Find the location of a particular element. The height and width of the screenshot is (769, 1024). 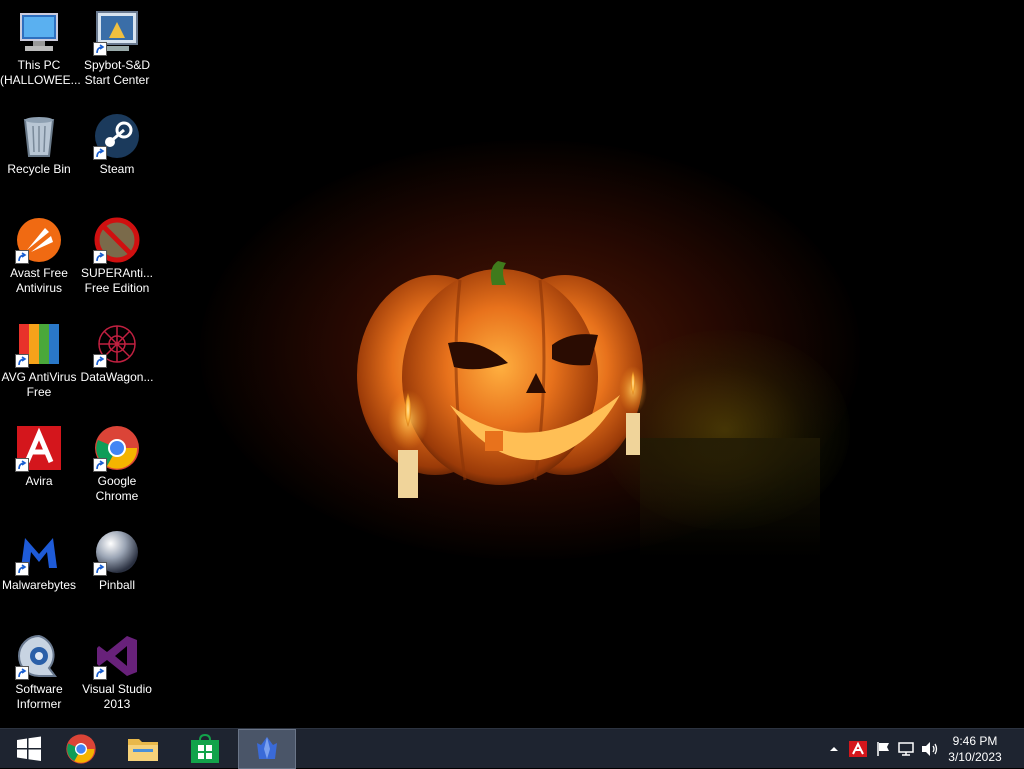

desktop-icon-software-informer: Software Informer is located at coordinates (39, 672).